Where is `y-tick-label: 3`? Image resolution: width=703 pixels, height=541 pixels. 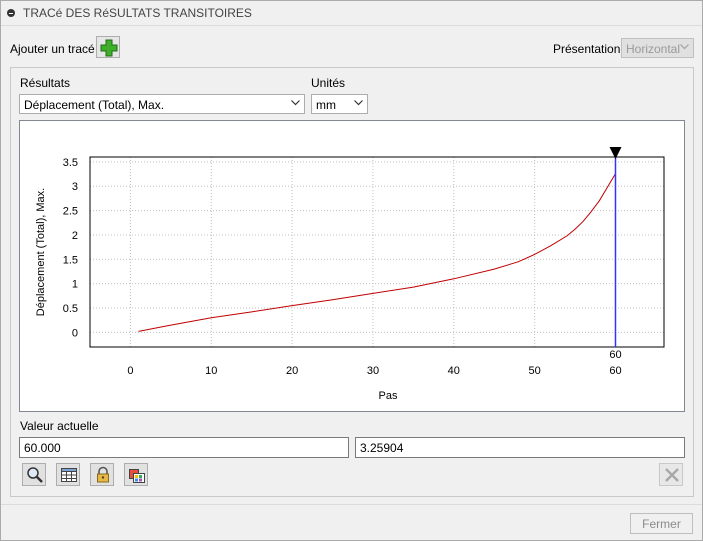 y-tick-label: 3 is located at coordinates (75, 187).